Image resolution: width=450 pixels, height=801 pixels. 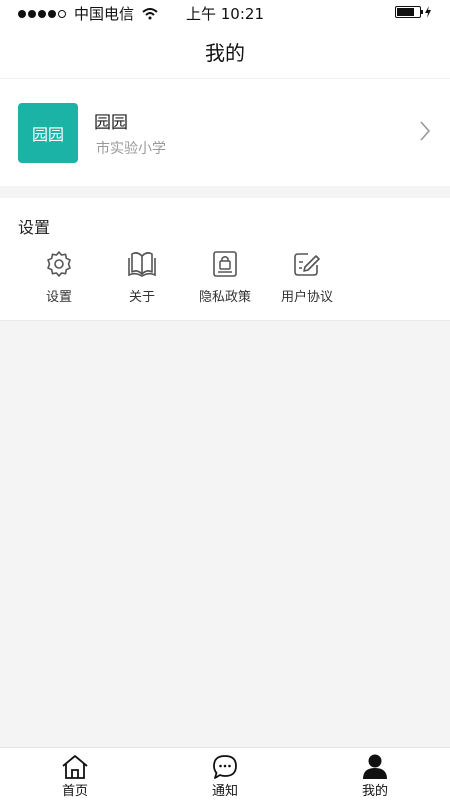 I want to click on avatar: 园园, so click(x=48, y=133).